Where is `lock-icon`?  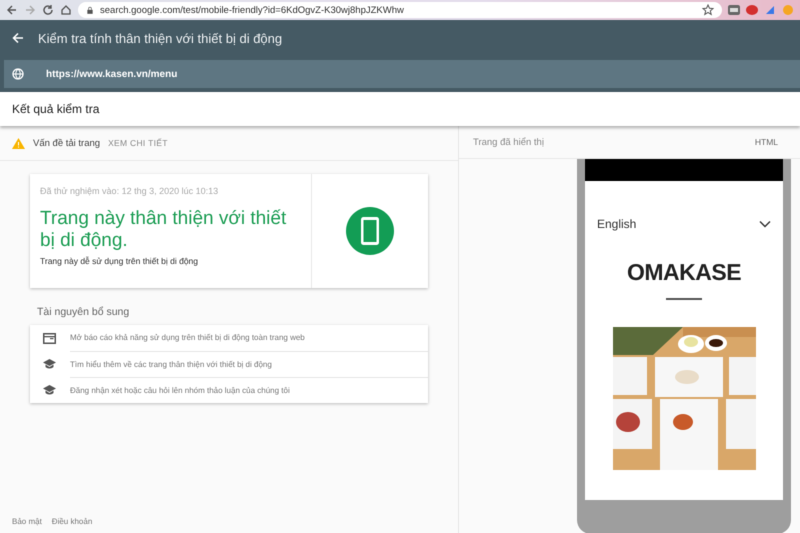 lock-icon is located at coordinates (90, 10).